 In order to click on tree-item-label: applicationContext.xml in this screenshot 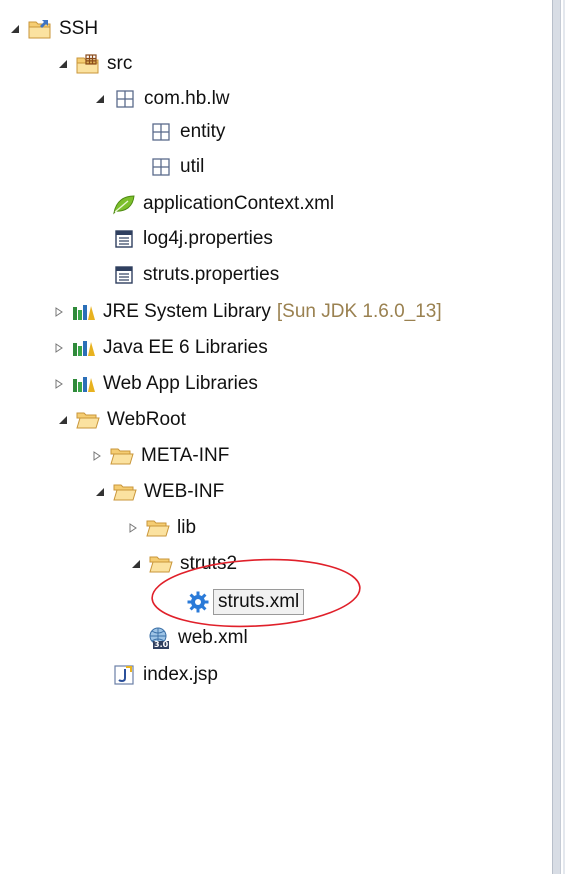, I will do `click(239, 203)`.